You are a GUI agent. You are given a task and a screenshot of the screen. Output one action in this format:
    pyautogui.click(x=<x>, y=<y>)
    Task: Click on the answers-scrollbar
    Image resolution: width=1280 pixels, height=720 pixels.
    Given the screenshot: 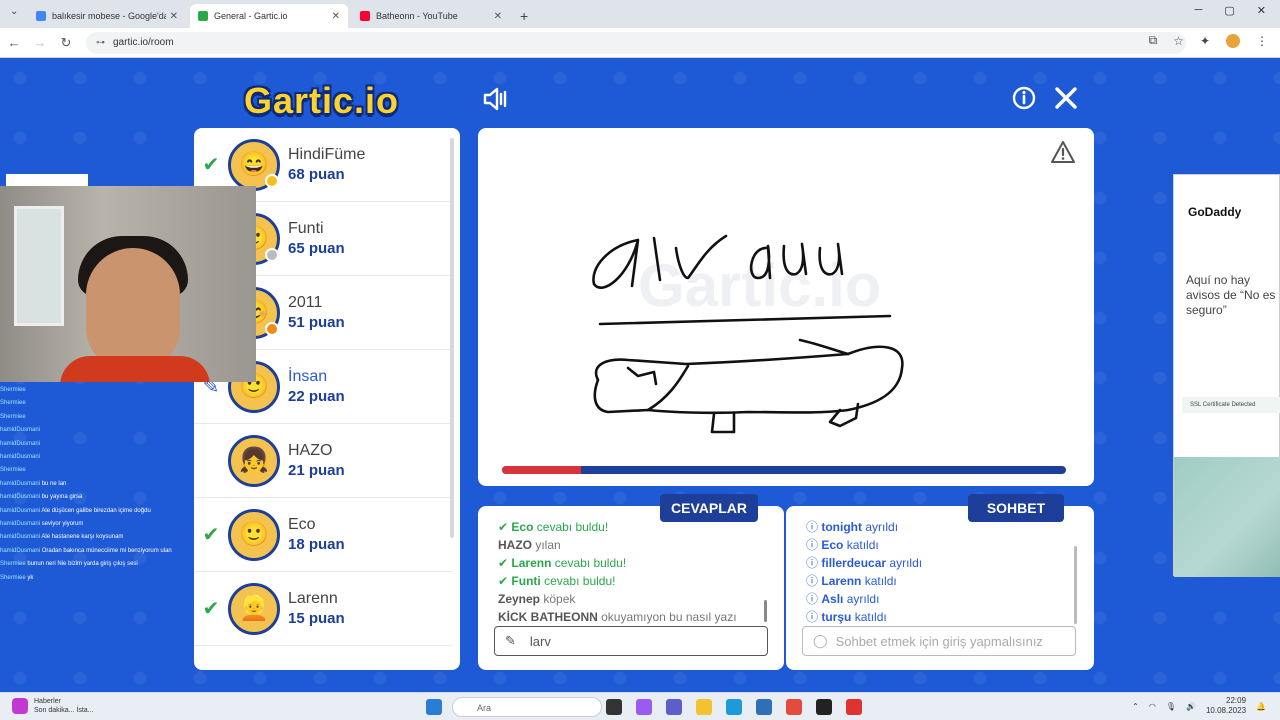 What is the action you would take?
    pyautogui.click(x=765, y=611)
    